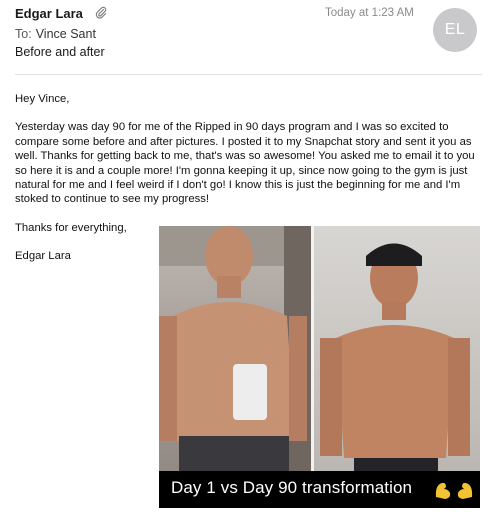  I want to click on flexed-biceps-icon, so click(454, 490).